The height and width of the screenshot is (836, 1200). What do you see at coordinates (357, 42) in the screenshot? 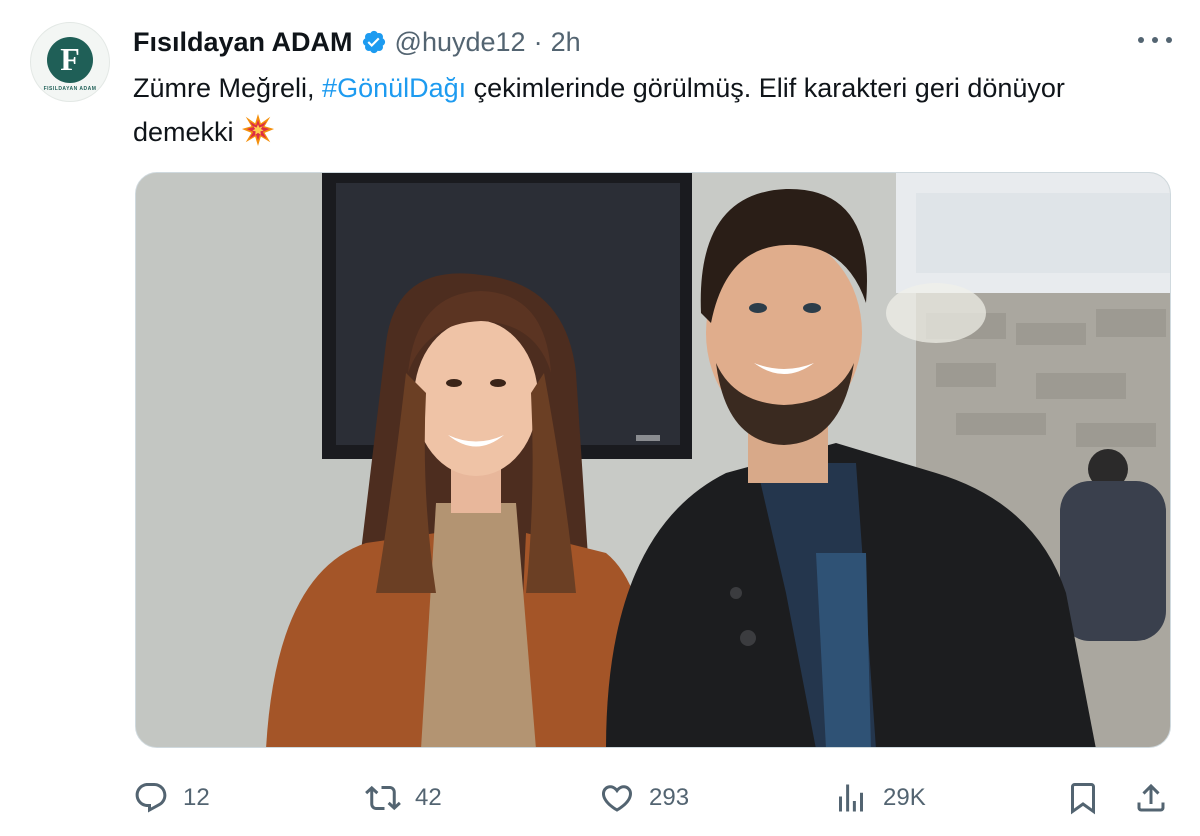
I see `tweet-header: Fısıldayan ADAM @huyde12 · 2h` at bounding box center [357, 42].